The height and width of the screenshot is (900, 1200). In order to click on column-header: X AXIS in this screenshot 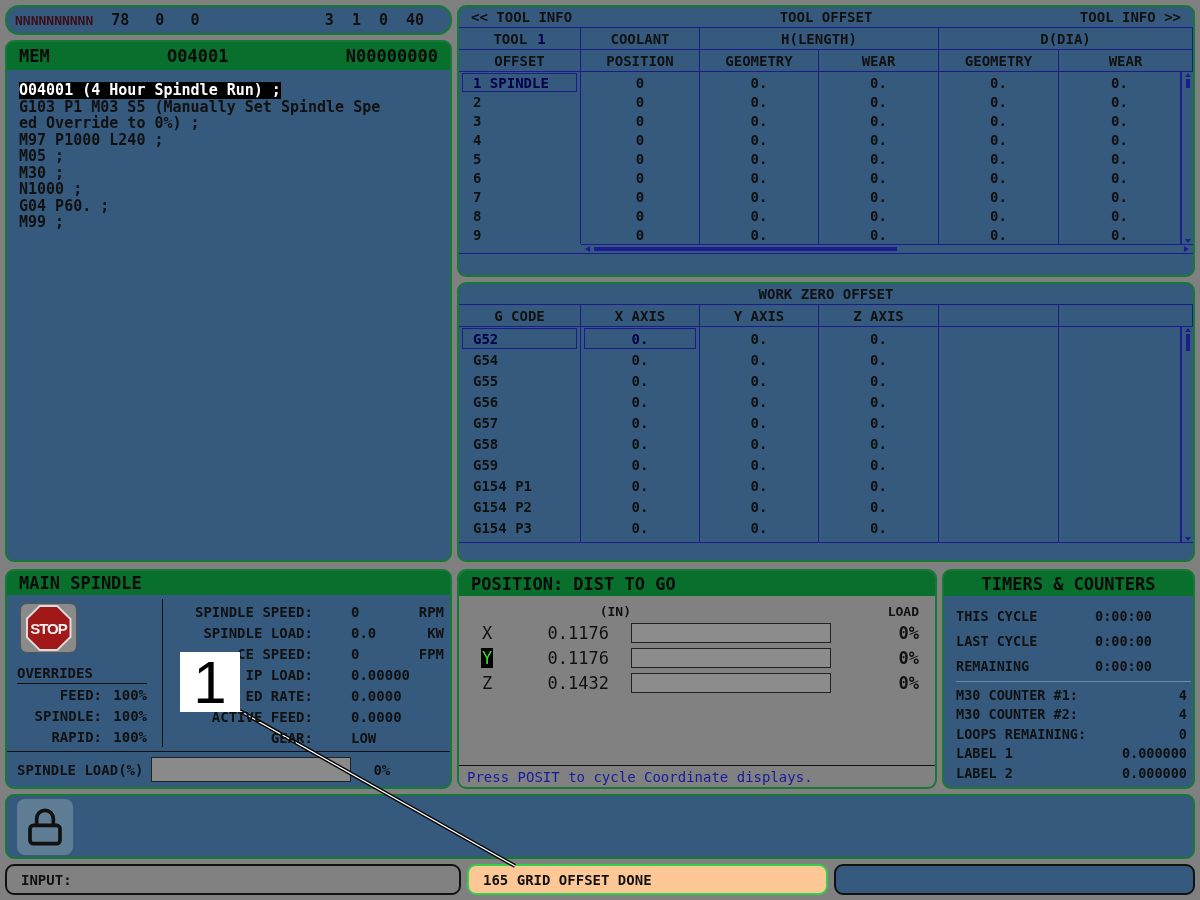, I will do `click(640, 315)`.